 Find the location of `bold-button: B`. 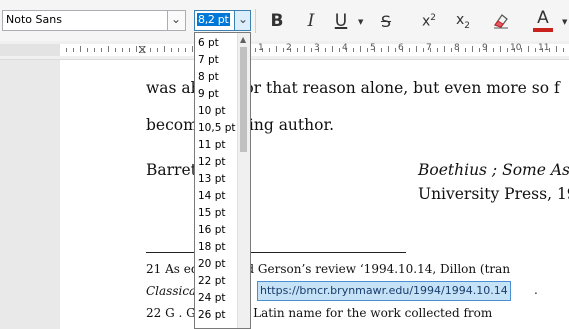

bold-button: B is located at coordinates (277, 21).